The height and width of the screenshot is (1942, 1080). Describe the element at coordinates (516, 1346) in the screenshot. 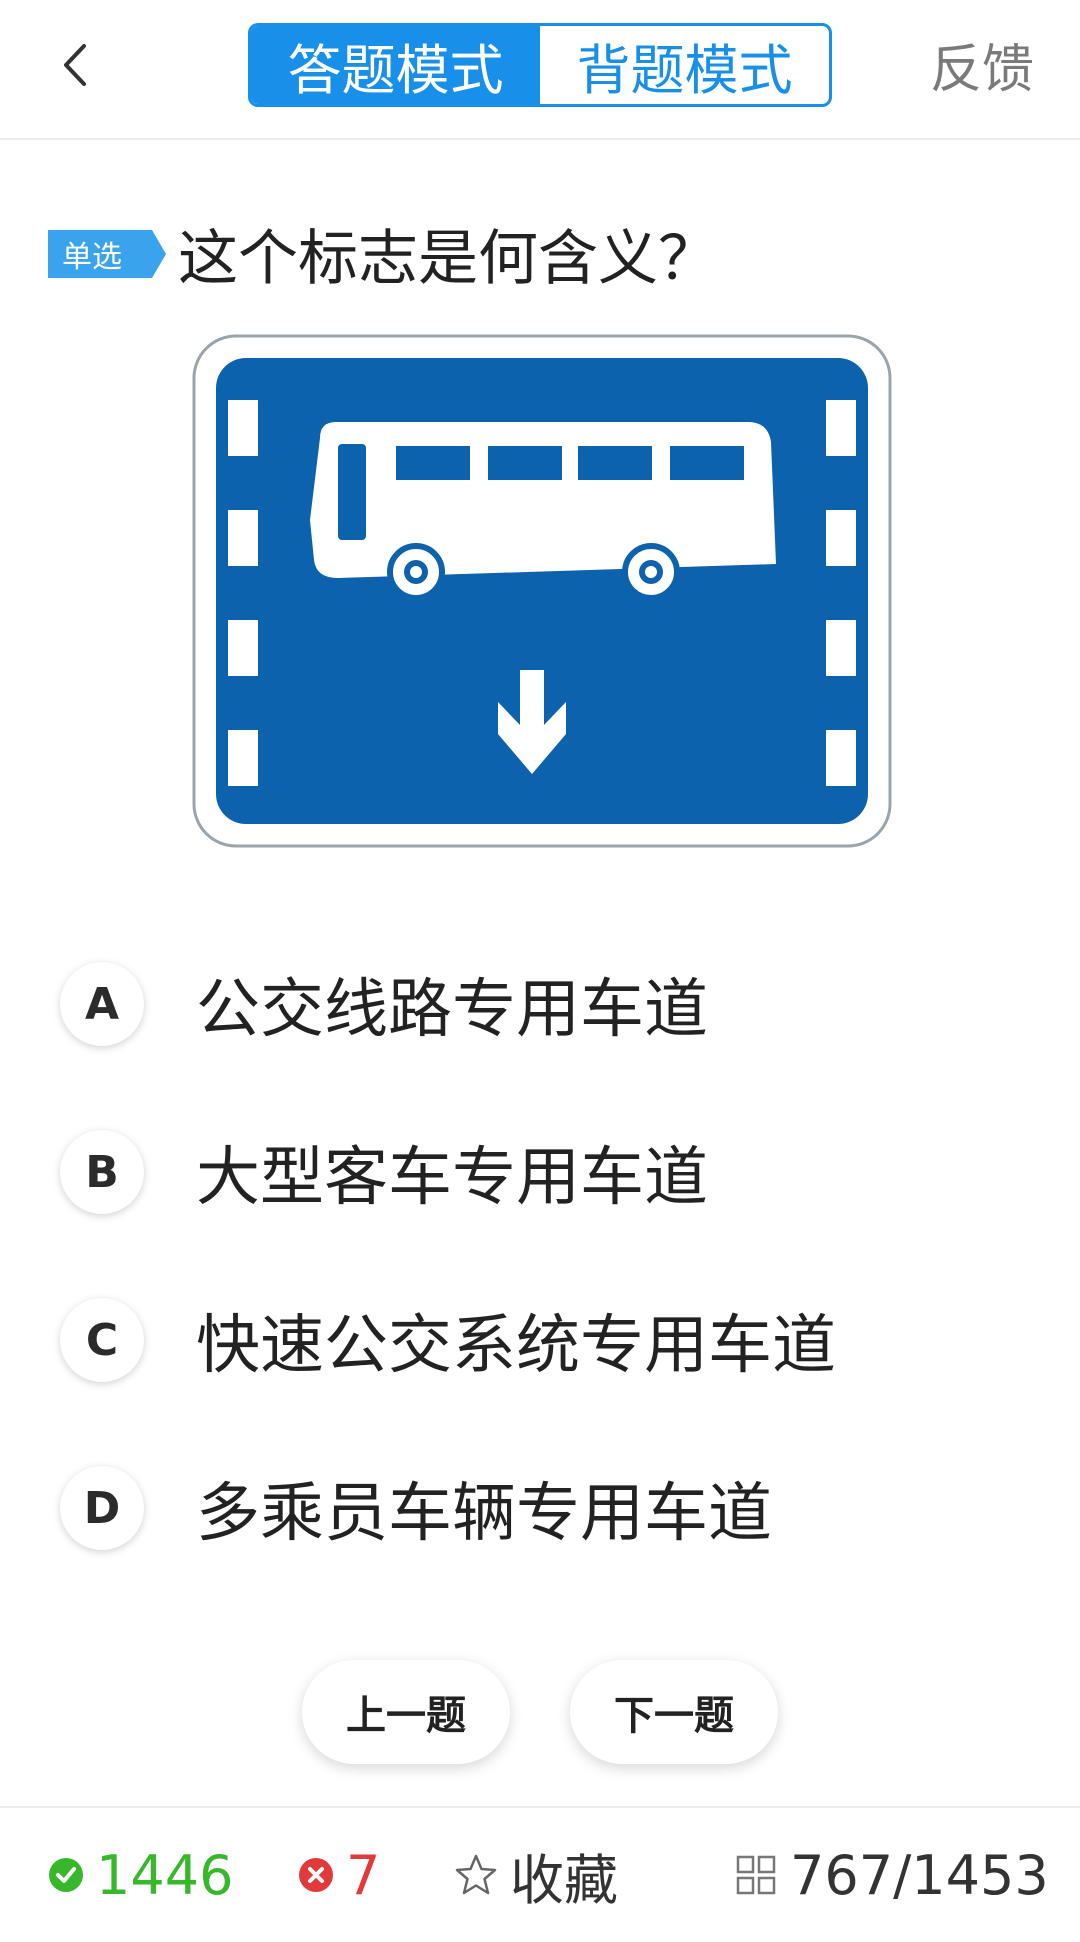

I see `option-text: 快速公交系统专用车道` at that location.